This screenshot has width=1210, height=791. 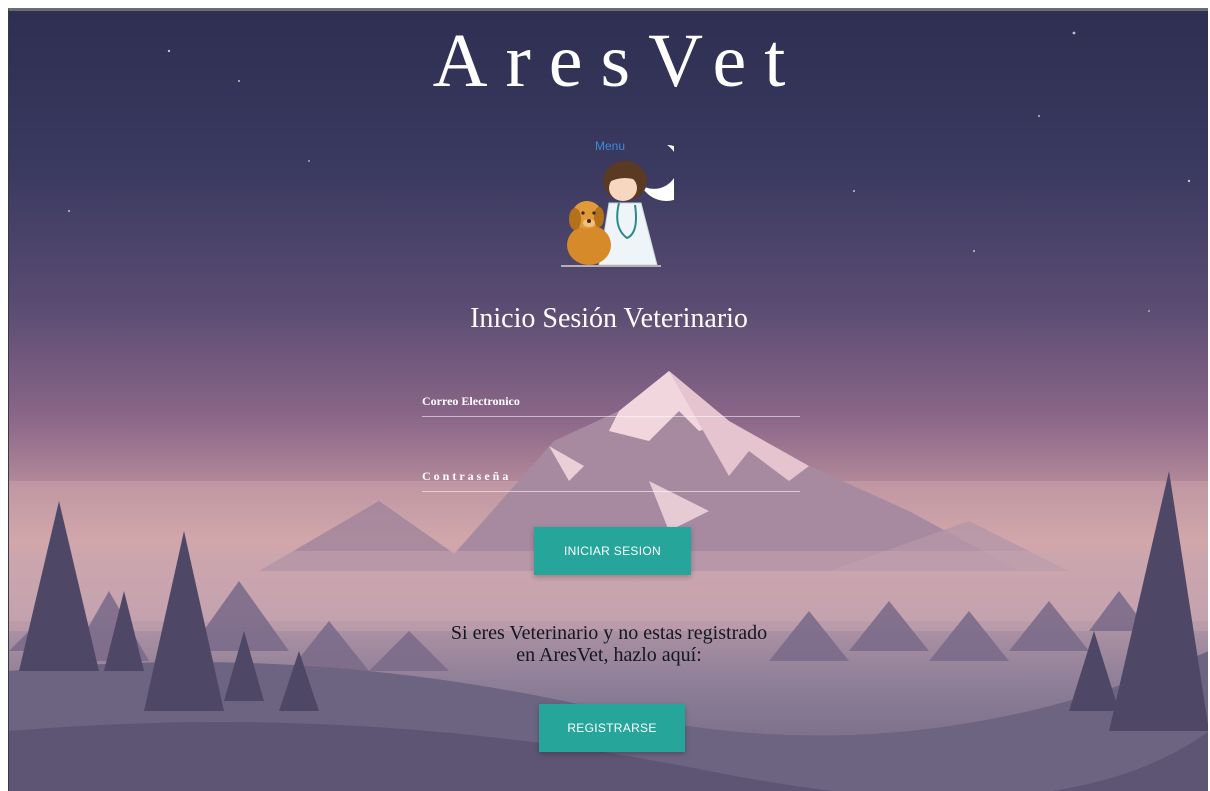 I want to click on brand-title: AresVet, so click(x=618, y=61).